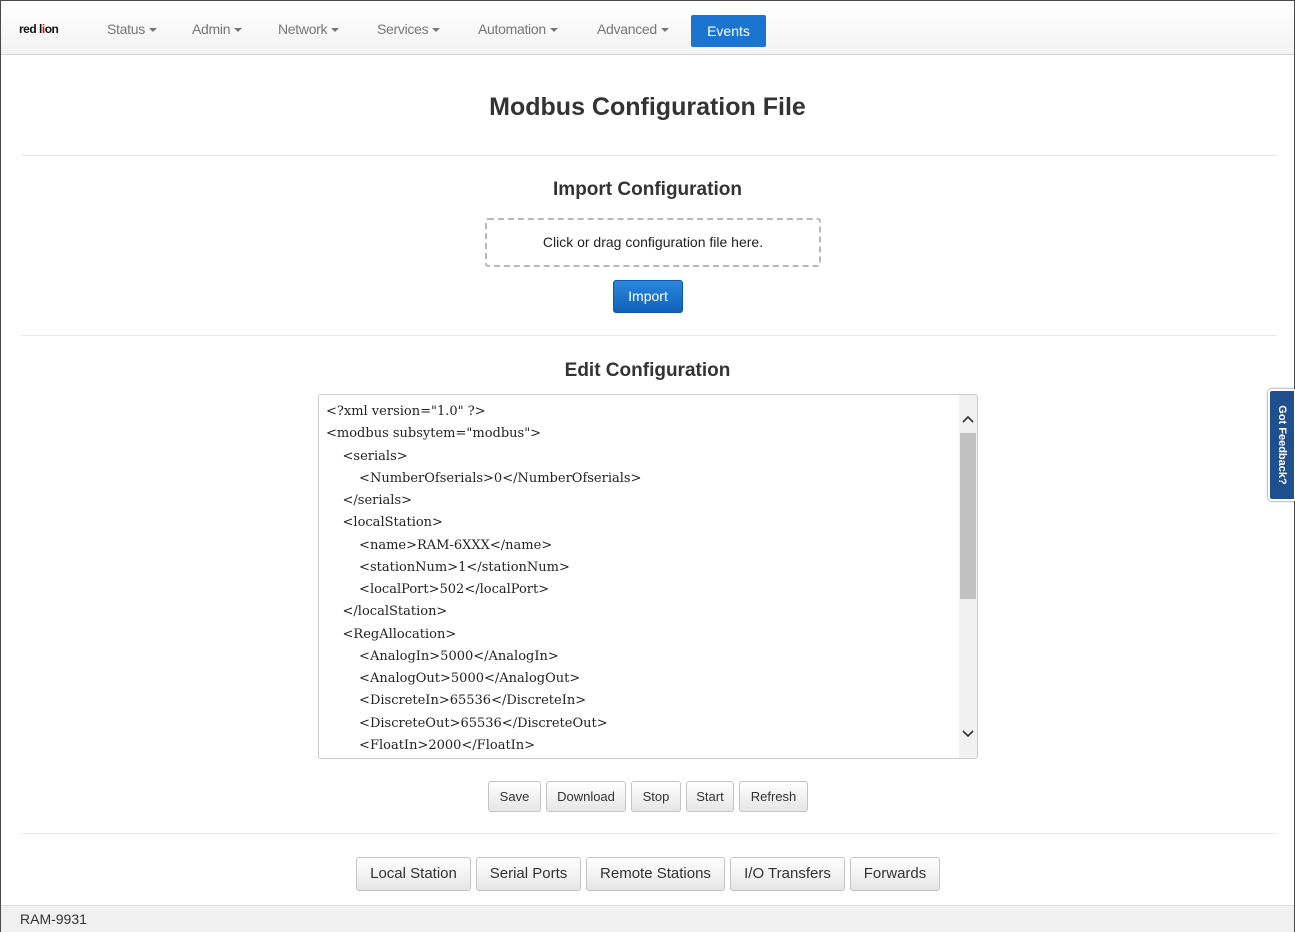 The image size is (1295, 932). Describe the element at coordinates (391, 634) in the screenshot. I see `code-line: <RegAllocation>` at that location.